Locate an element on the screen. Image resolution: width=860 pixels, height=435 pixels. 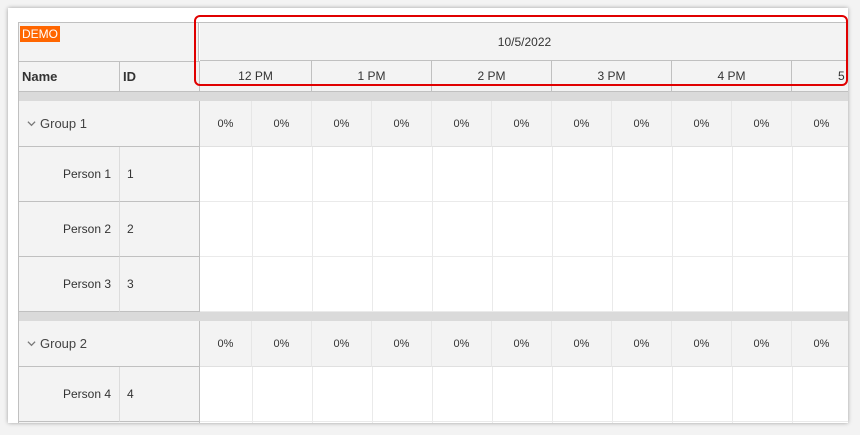
timeline-grid is located at coordinates (524, 395).